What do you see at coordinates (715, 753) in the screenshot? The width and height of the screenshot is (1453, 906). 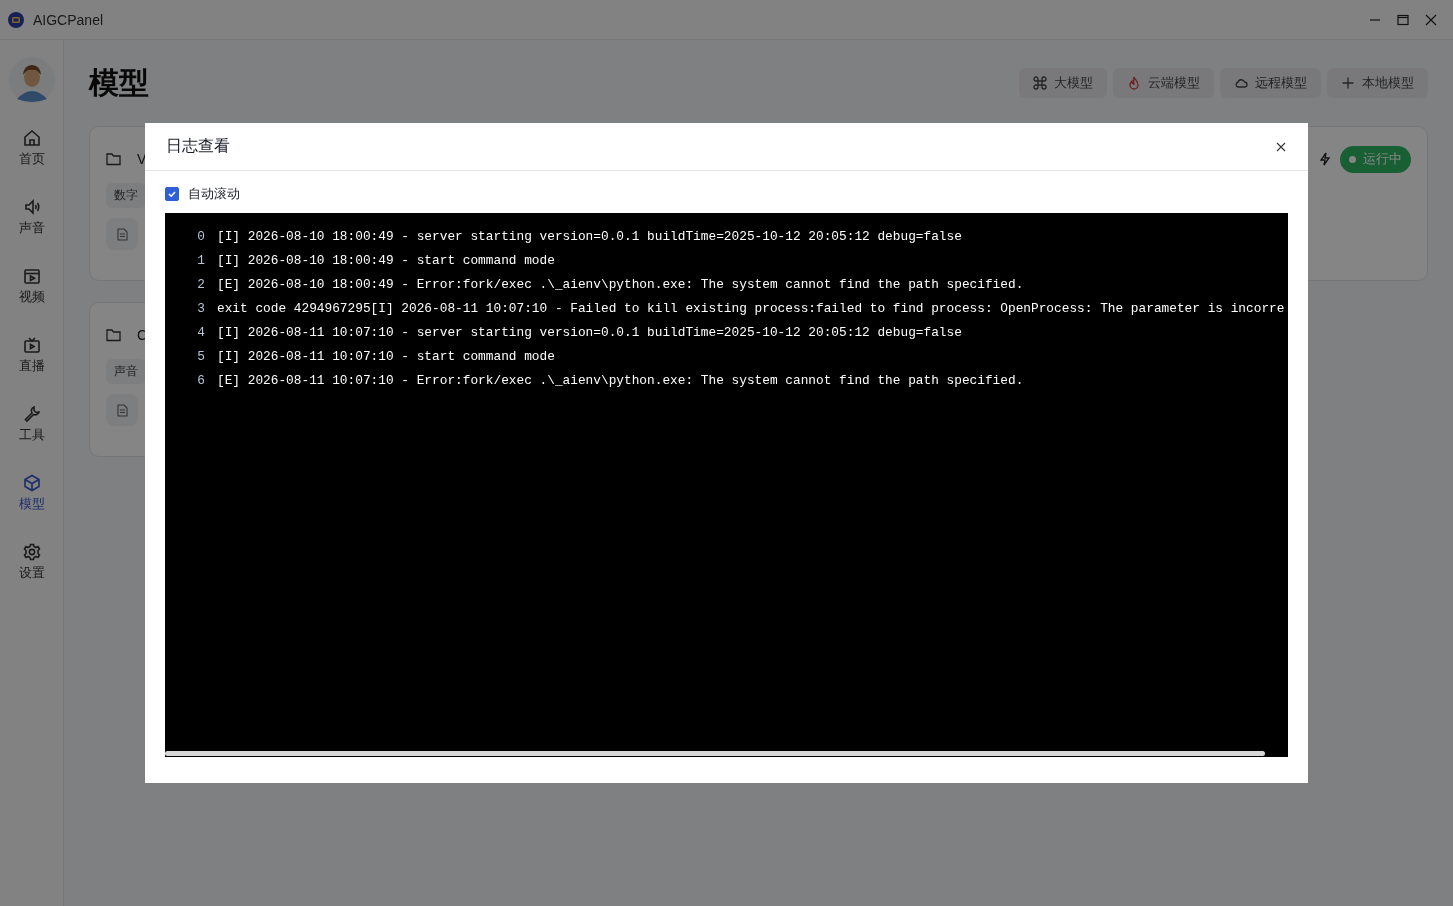 I see `horizontal-scrollbar` at bounding box center [715, 753].